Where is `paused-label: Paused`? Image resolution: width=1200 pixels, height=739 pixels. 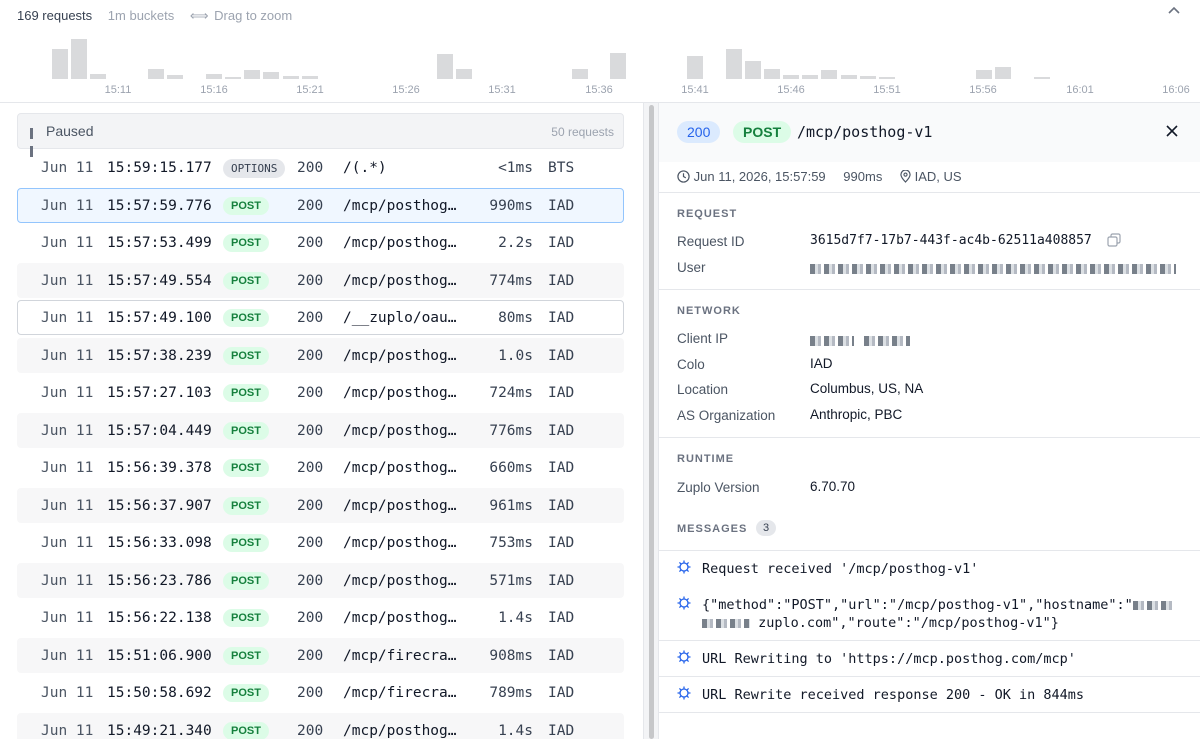 paused-label: Paused is located at coordinates (70, 131).